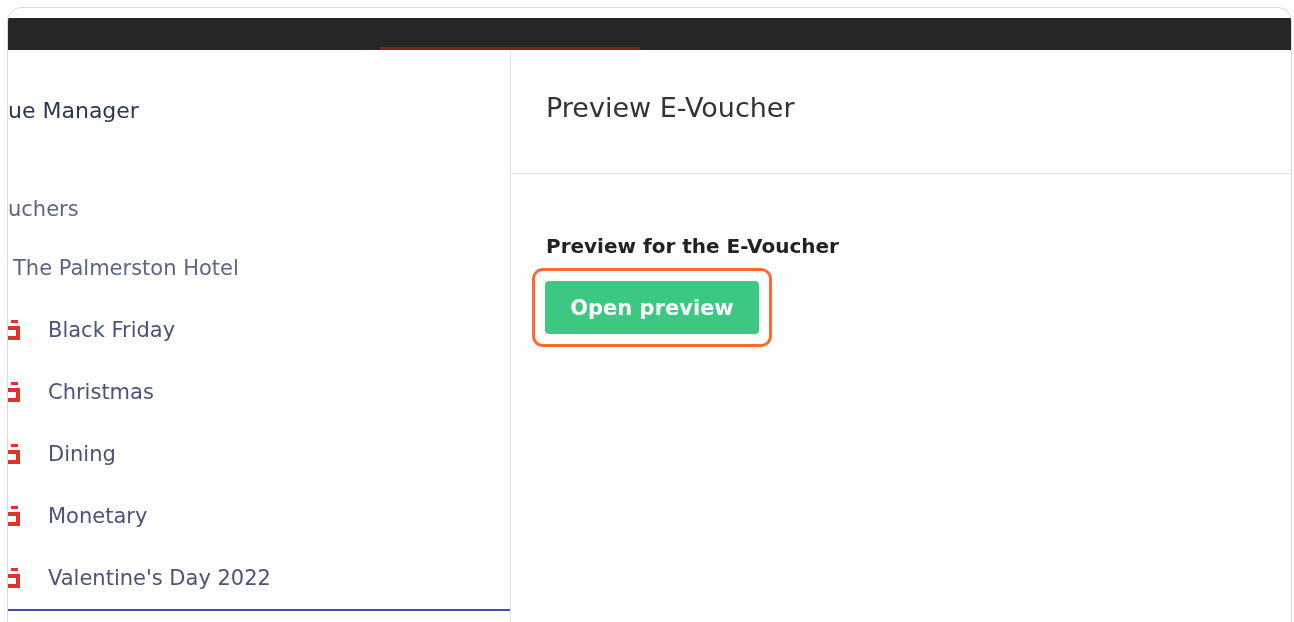 The height and width of the screenshot is (622, 1294). I want to click on sidebar-item: Dining, so click(82, 454).